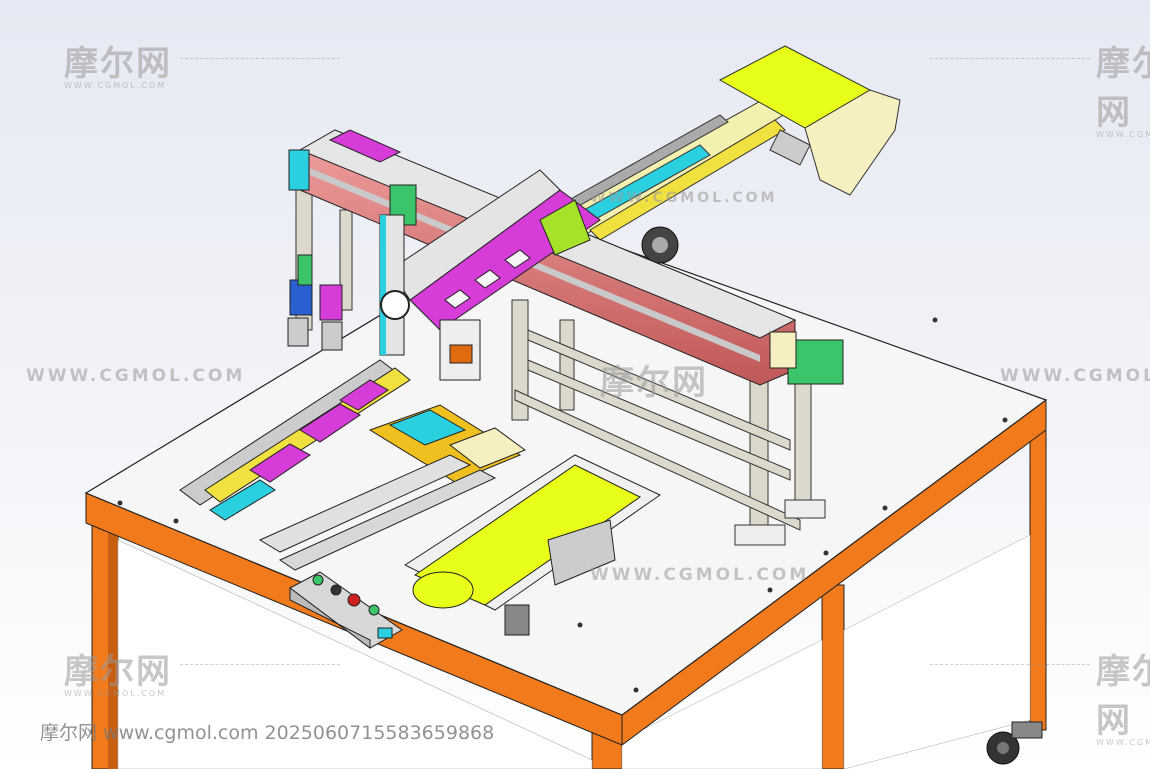  I want to click on watermark-bottom-right: 摩尔网 WWW.CGMOL.COM, so click(1123, 695).